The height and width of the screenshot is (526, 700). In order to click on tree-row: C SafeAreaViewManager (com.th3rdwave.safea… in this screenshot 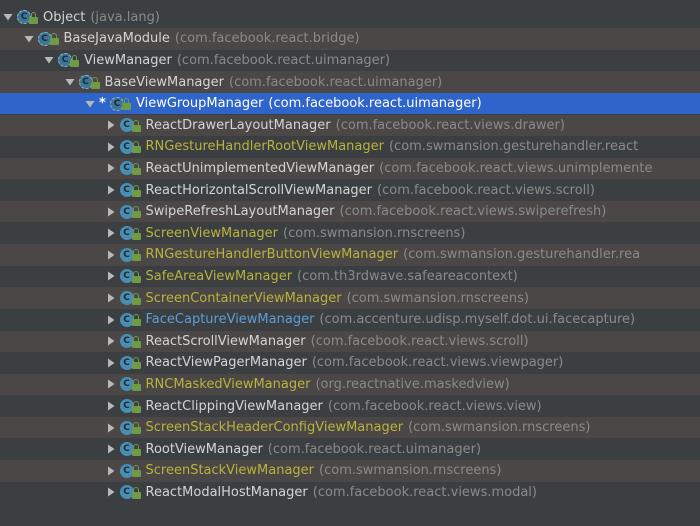, I will do `click(350, 277)`.